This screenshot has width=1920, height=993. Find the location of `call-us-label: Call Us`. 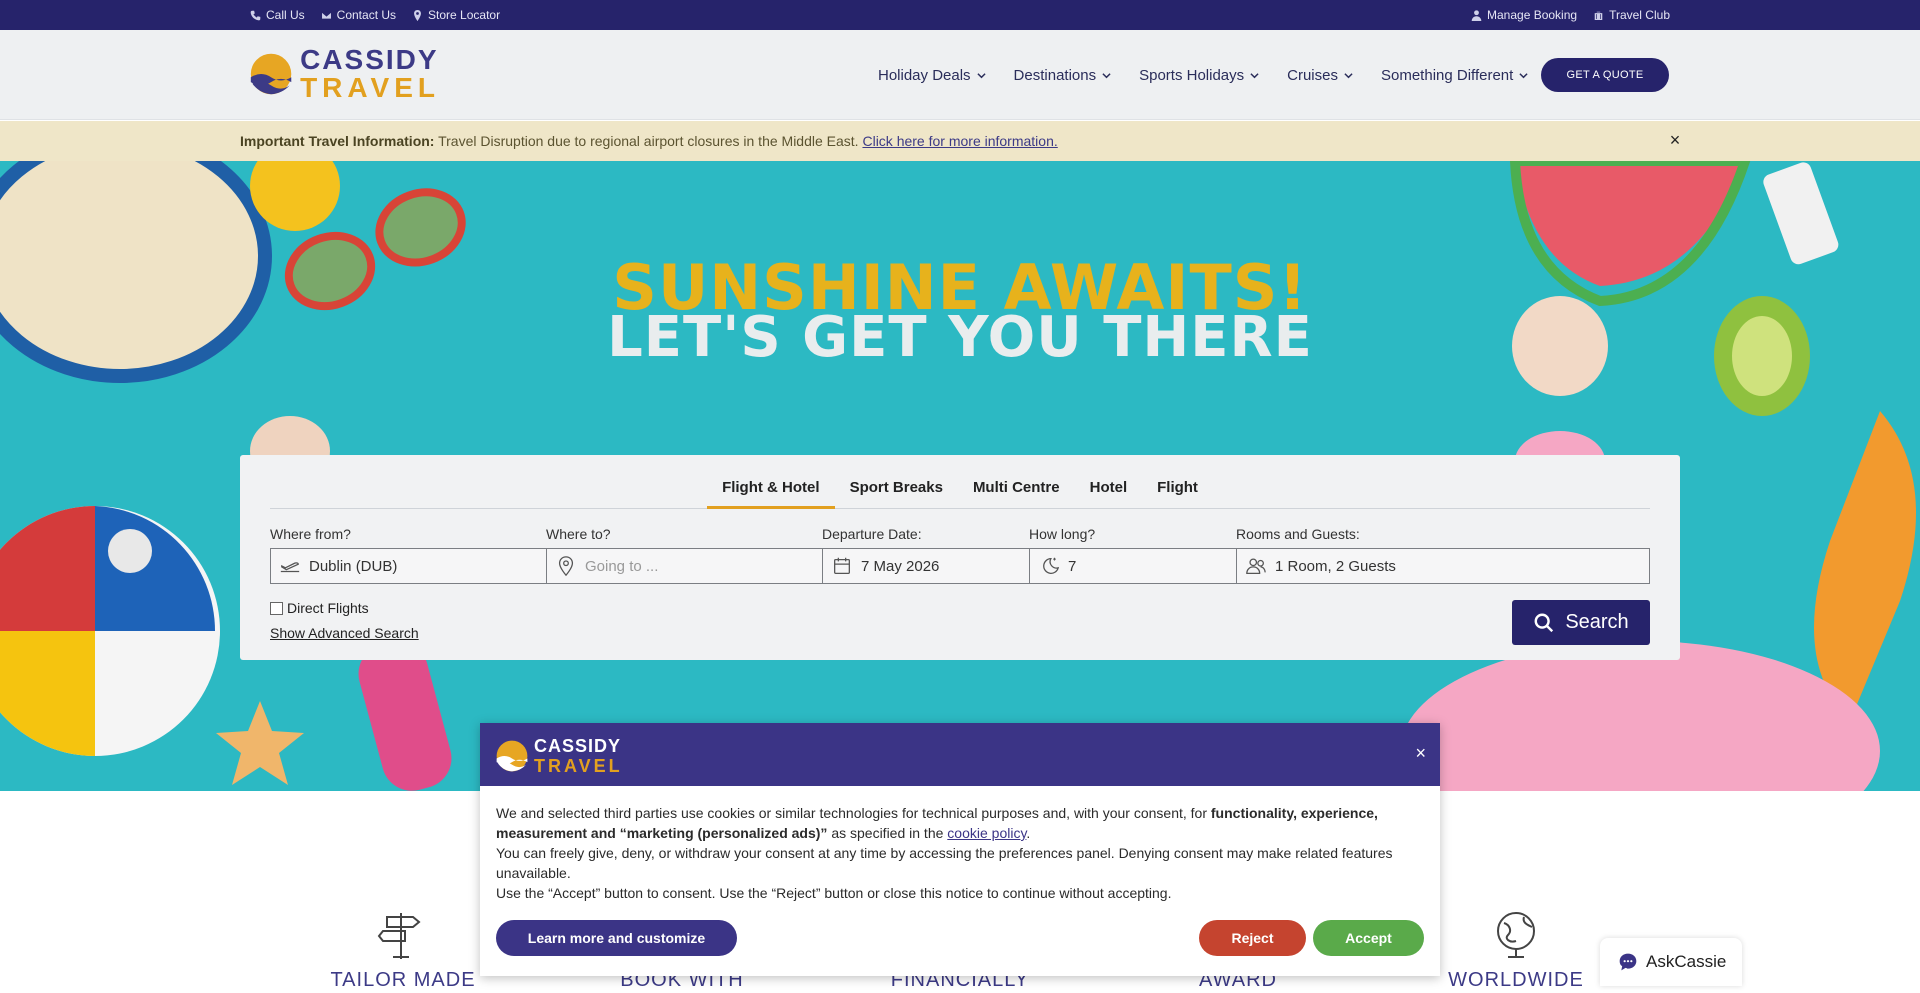

call-us-label: Call Us is located at coordinates (285, 15).